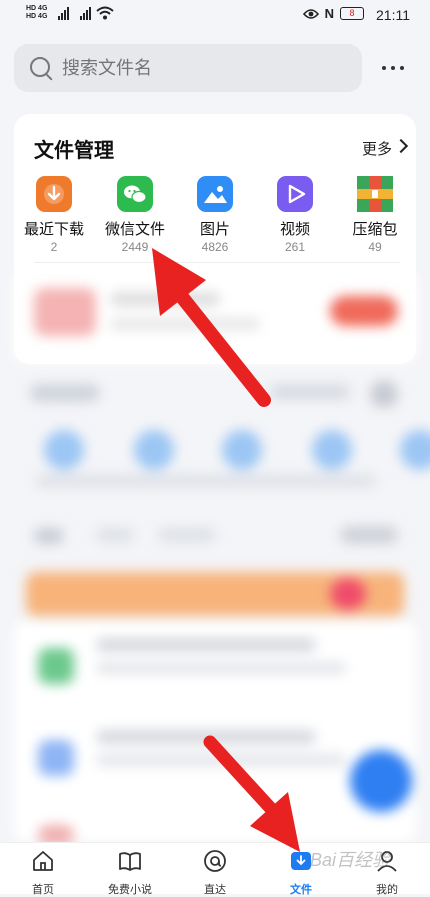  I want to click on category-videos: 视频 261, so click(295, 215).